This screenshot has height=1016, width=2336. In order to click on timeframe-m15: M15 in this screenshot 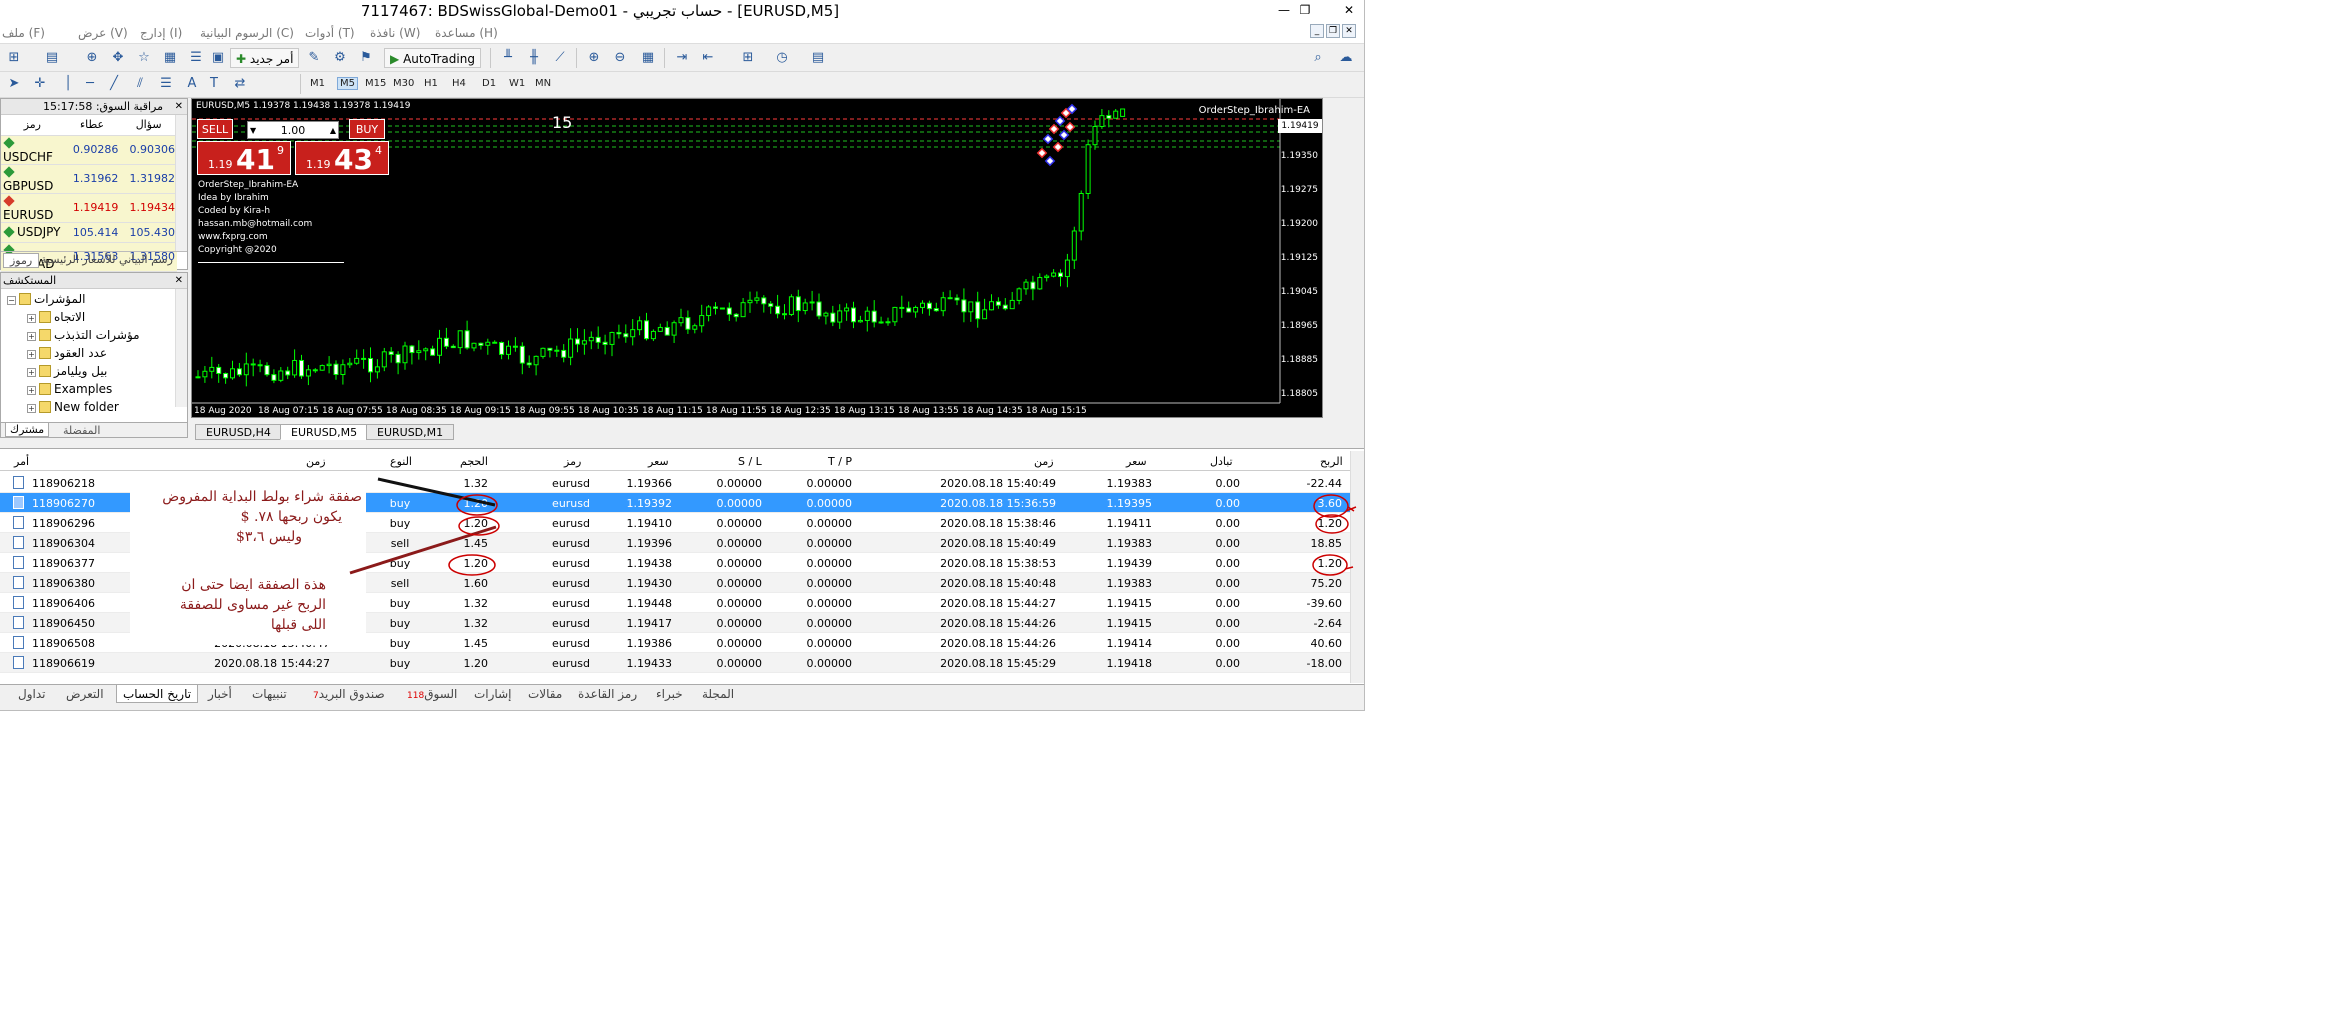, I will do `click(375, 83)`.